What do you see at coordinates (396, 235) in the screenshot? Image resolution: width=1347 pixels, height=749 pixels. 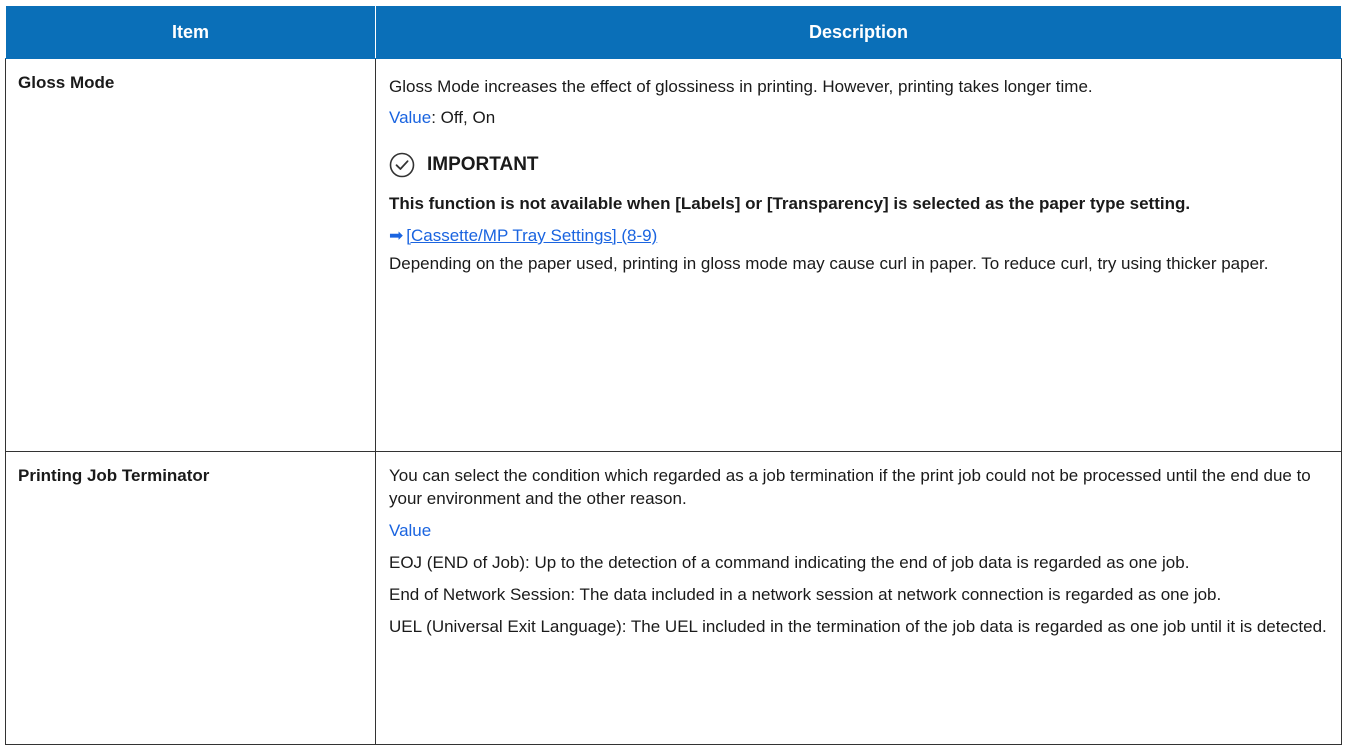 I see `right-arrow-icon: ➡` at bounding box center [396, 235].